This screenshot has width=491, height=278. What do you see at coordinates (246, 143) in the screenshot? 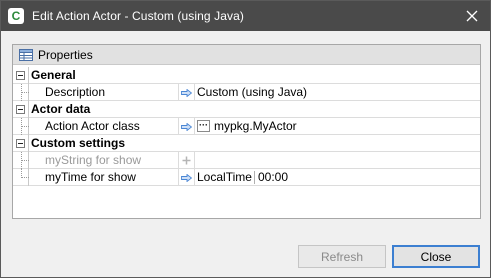
I see `category-custom-settings: Custom settings` at bounding box center [246, 143].